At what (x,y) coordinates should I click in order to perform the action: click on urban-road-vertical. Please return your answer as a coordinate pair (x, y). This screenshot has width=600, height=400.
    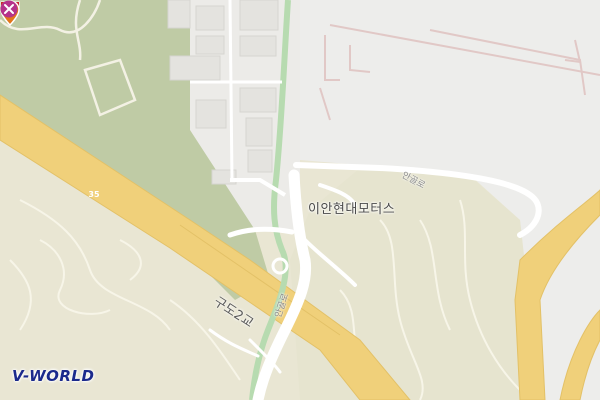
    Looking at the image, I should click on (231, 90).